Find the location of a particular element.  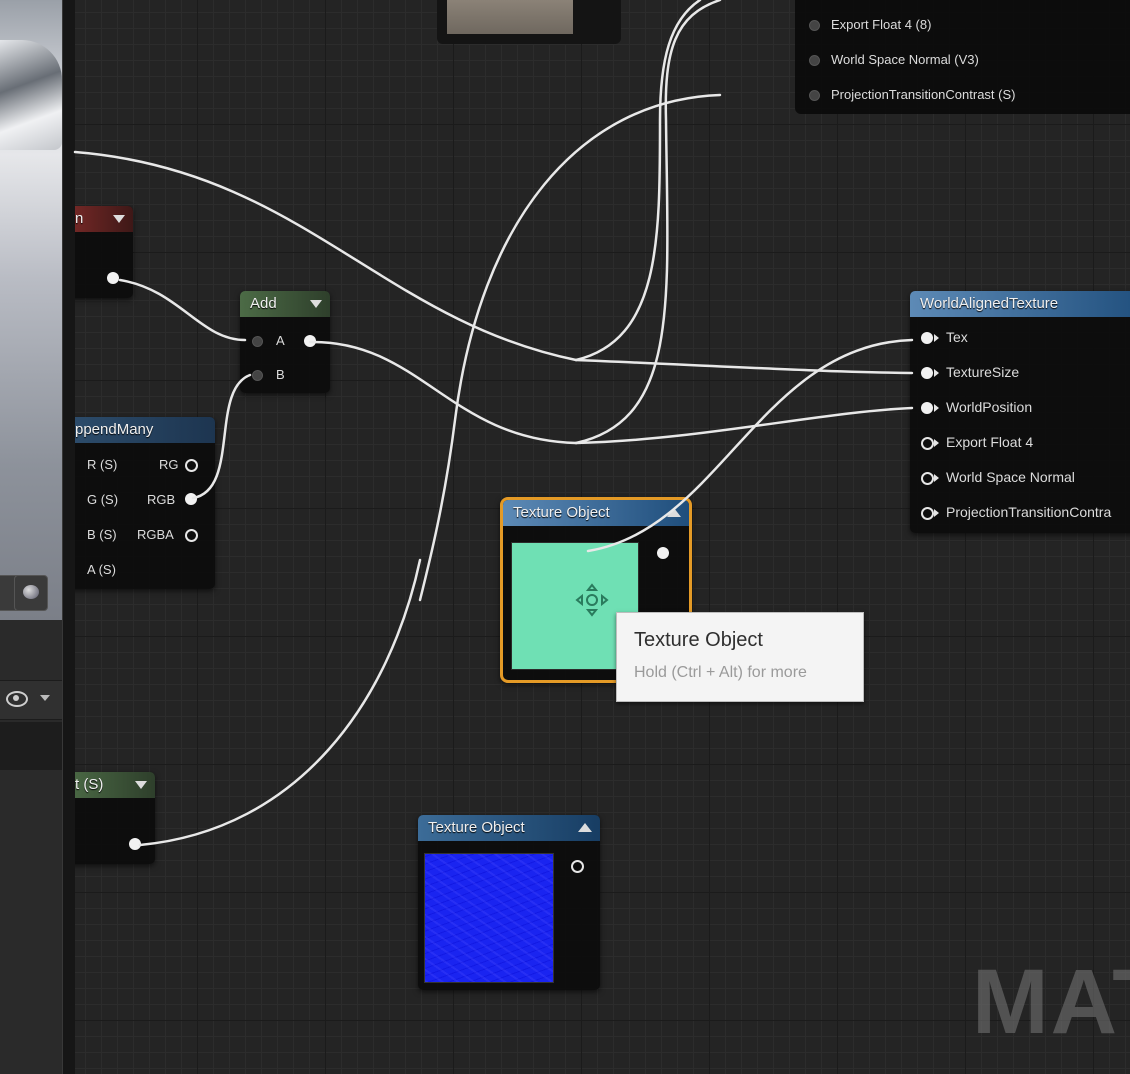

panel-splitter is located at coordinates (69, 537).